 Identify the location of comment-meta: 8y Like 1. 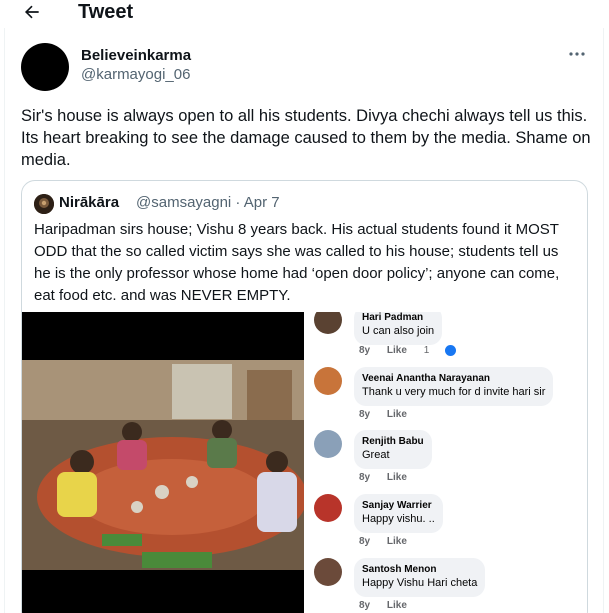
(414, 350).